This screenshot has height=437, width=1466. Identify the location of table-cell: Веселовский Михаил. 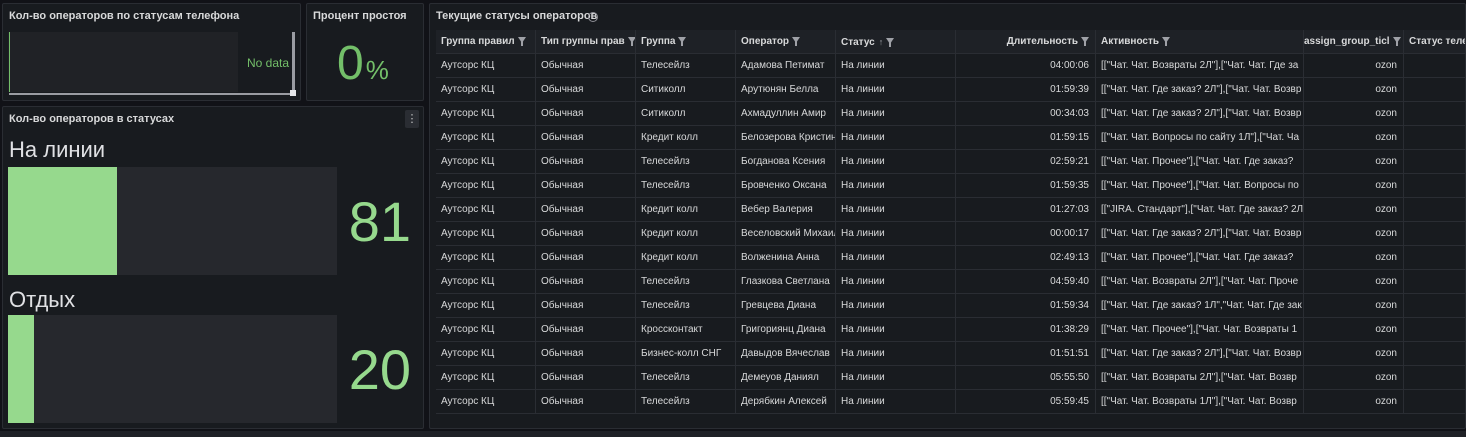
(786, 234).